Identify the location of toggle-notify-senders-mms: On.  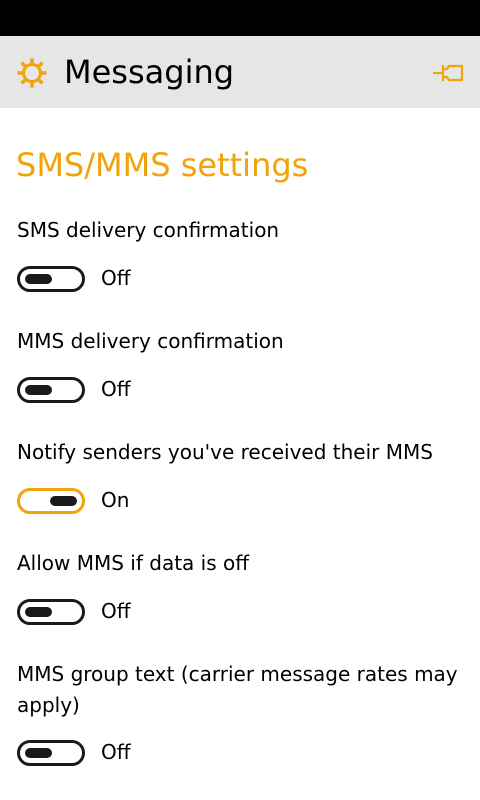
(97, 501).